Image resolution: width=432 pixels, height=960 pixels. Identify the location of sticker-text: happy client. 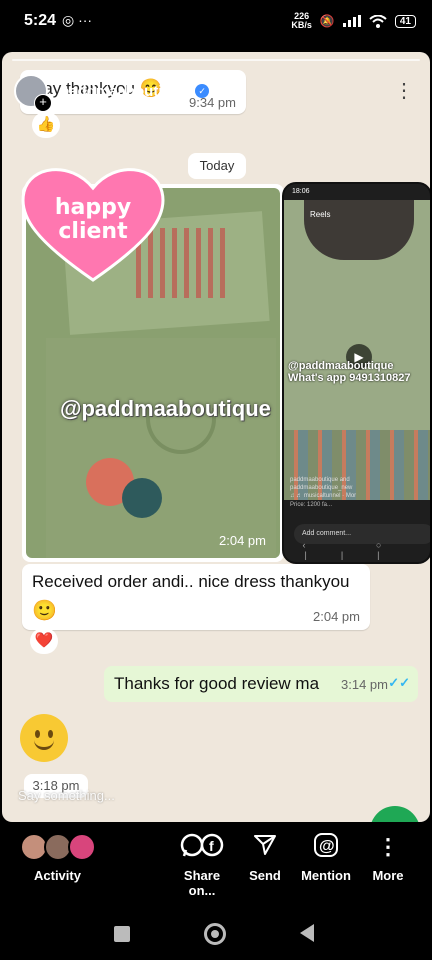
(93, 220).